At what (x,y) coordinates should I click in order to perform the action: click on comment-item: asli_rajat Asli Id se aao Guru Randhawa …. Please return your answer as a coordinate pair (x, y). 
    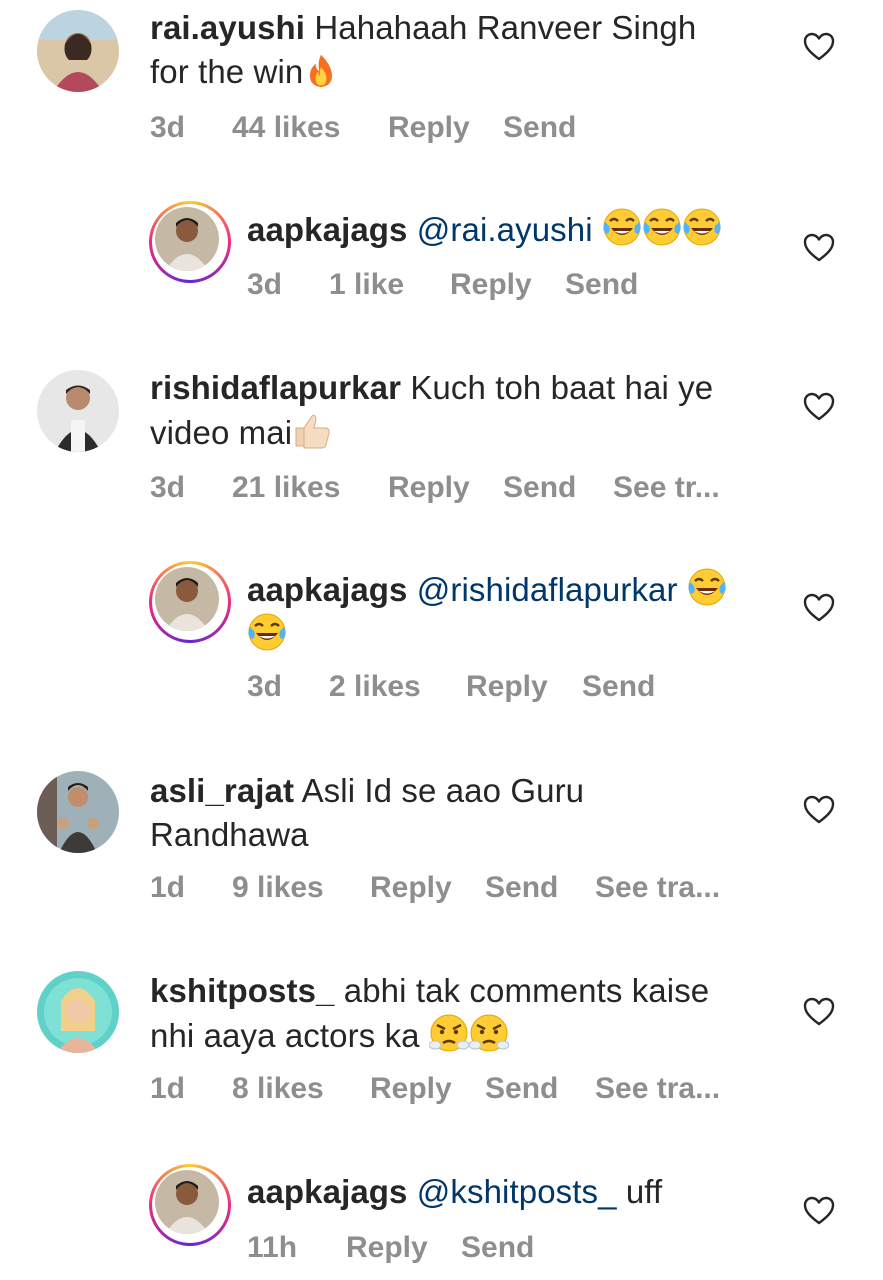
    Looking at the image, I should click on (441, 843).